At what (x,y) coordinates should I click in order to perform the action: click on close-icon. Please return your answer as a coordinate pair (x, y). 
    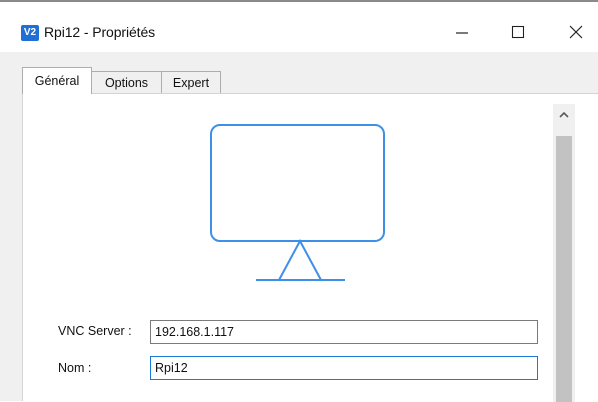
    Looking at the image, I should click on (576, 32).